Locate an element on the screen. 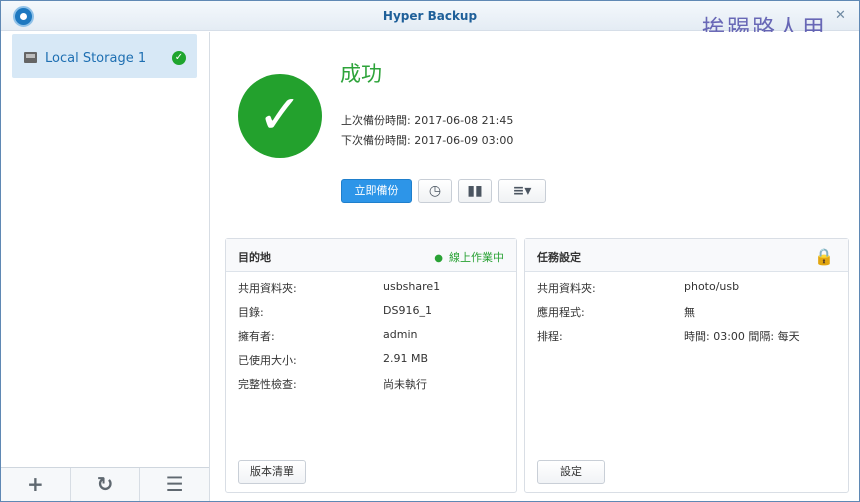  destination-used-size-value: 2.91 MB is located at coordinates (406, 358).